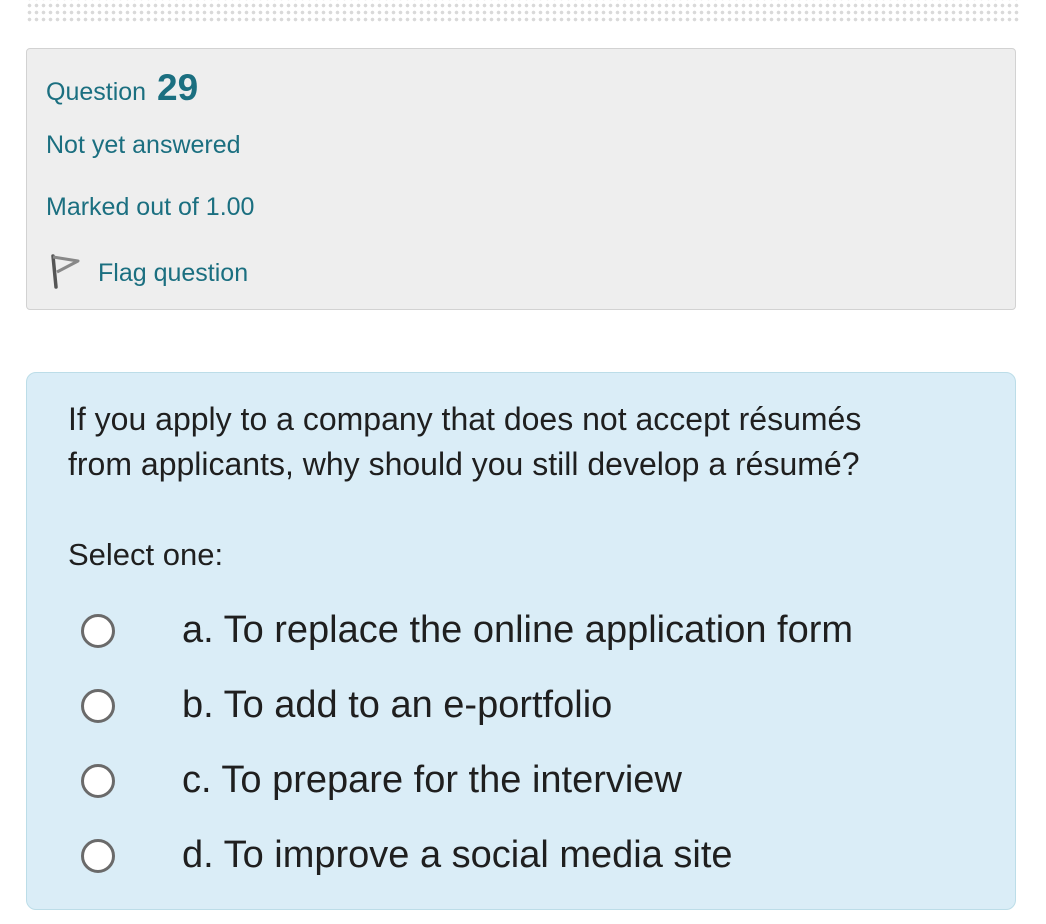 The height and width of the screenshot is (924, 1046). I want to click on radio-button-c, so click(98, 780).